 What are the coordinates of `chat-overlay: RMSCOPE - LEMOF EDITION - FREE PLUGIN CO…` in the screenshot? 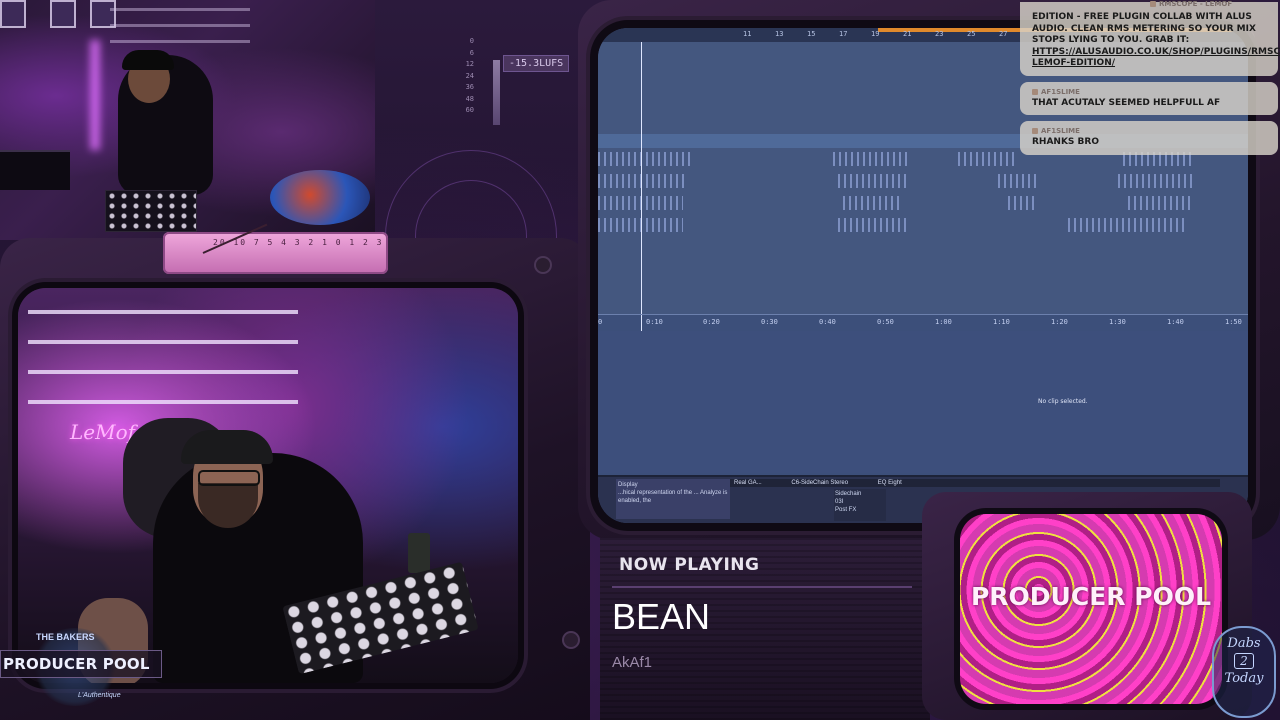 It's located at (1150, 80).